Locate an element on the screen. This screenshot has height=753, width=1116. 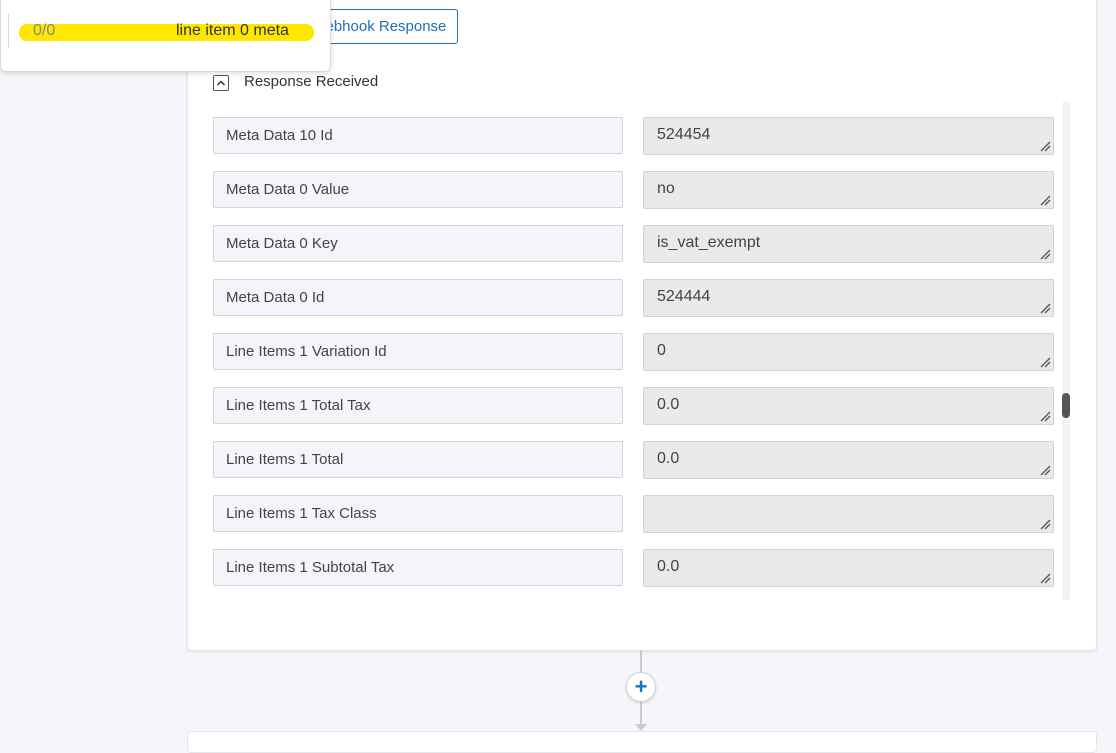
collapse-toggle is located at coordinates (221, 83).